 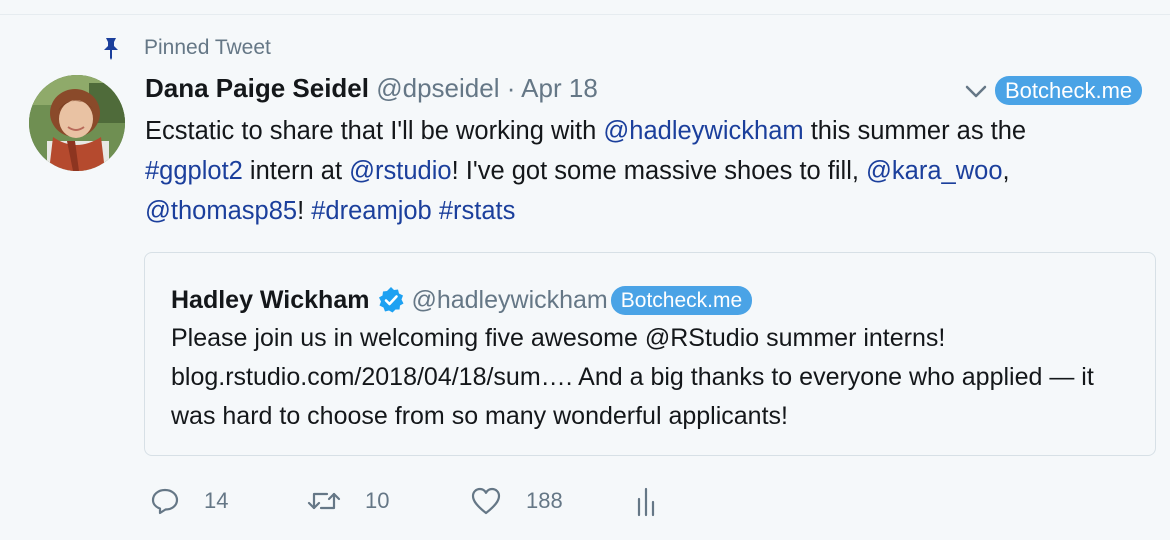 I want to click on hashtag-link: #ggplot2, so click(x=194, y=171).